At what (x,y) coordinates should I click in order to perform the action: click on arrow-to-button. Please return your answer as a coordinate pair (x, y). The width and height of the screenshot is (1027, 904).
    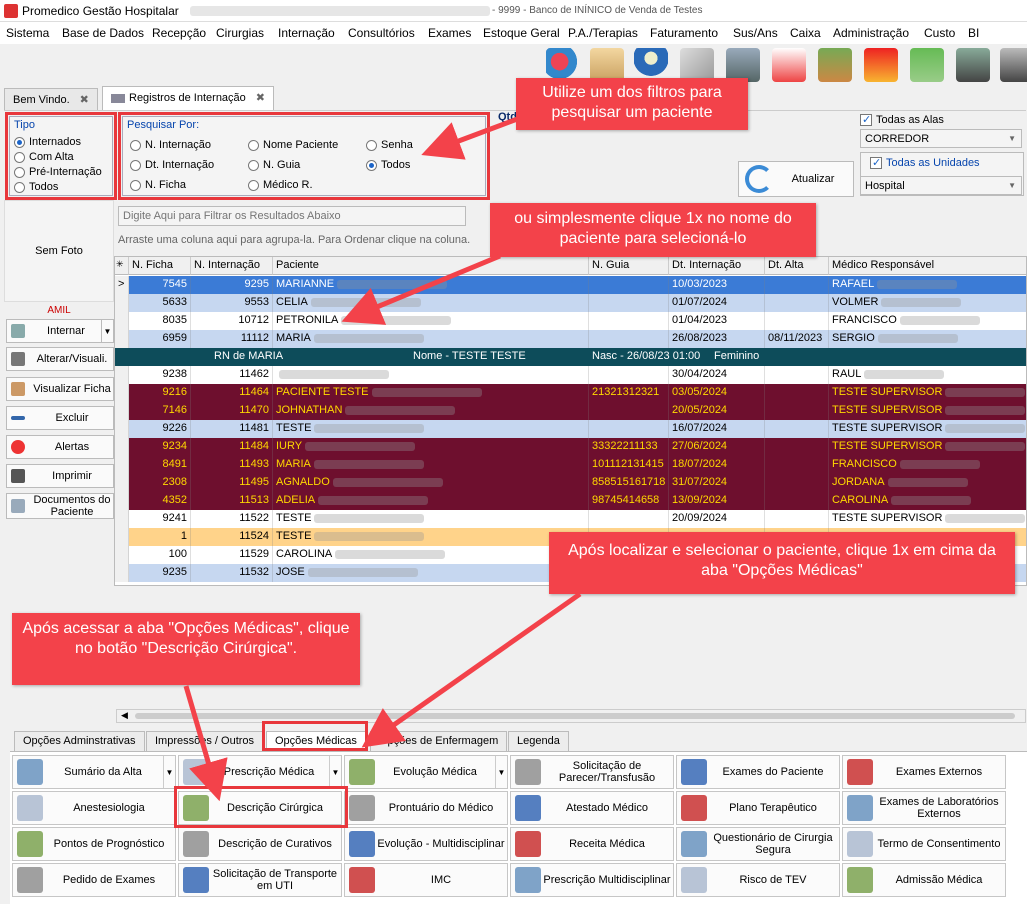
    Looking at the image, I should click on (205, 743).